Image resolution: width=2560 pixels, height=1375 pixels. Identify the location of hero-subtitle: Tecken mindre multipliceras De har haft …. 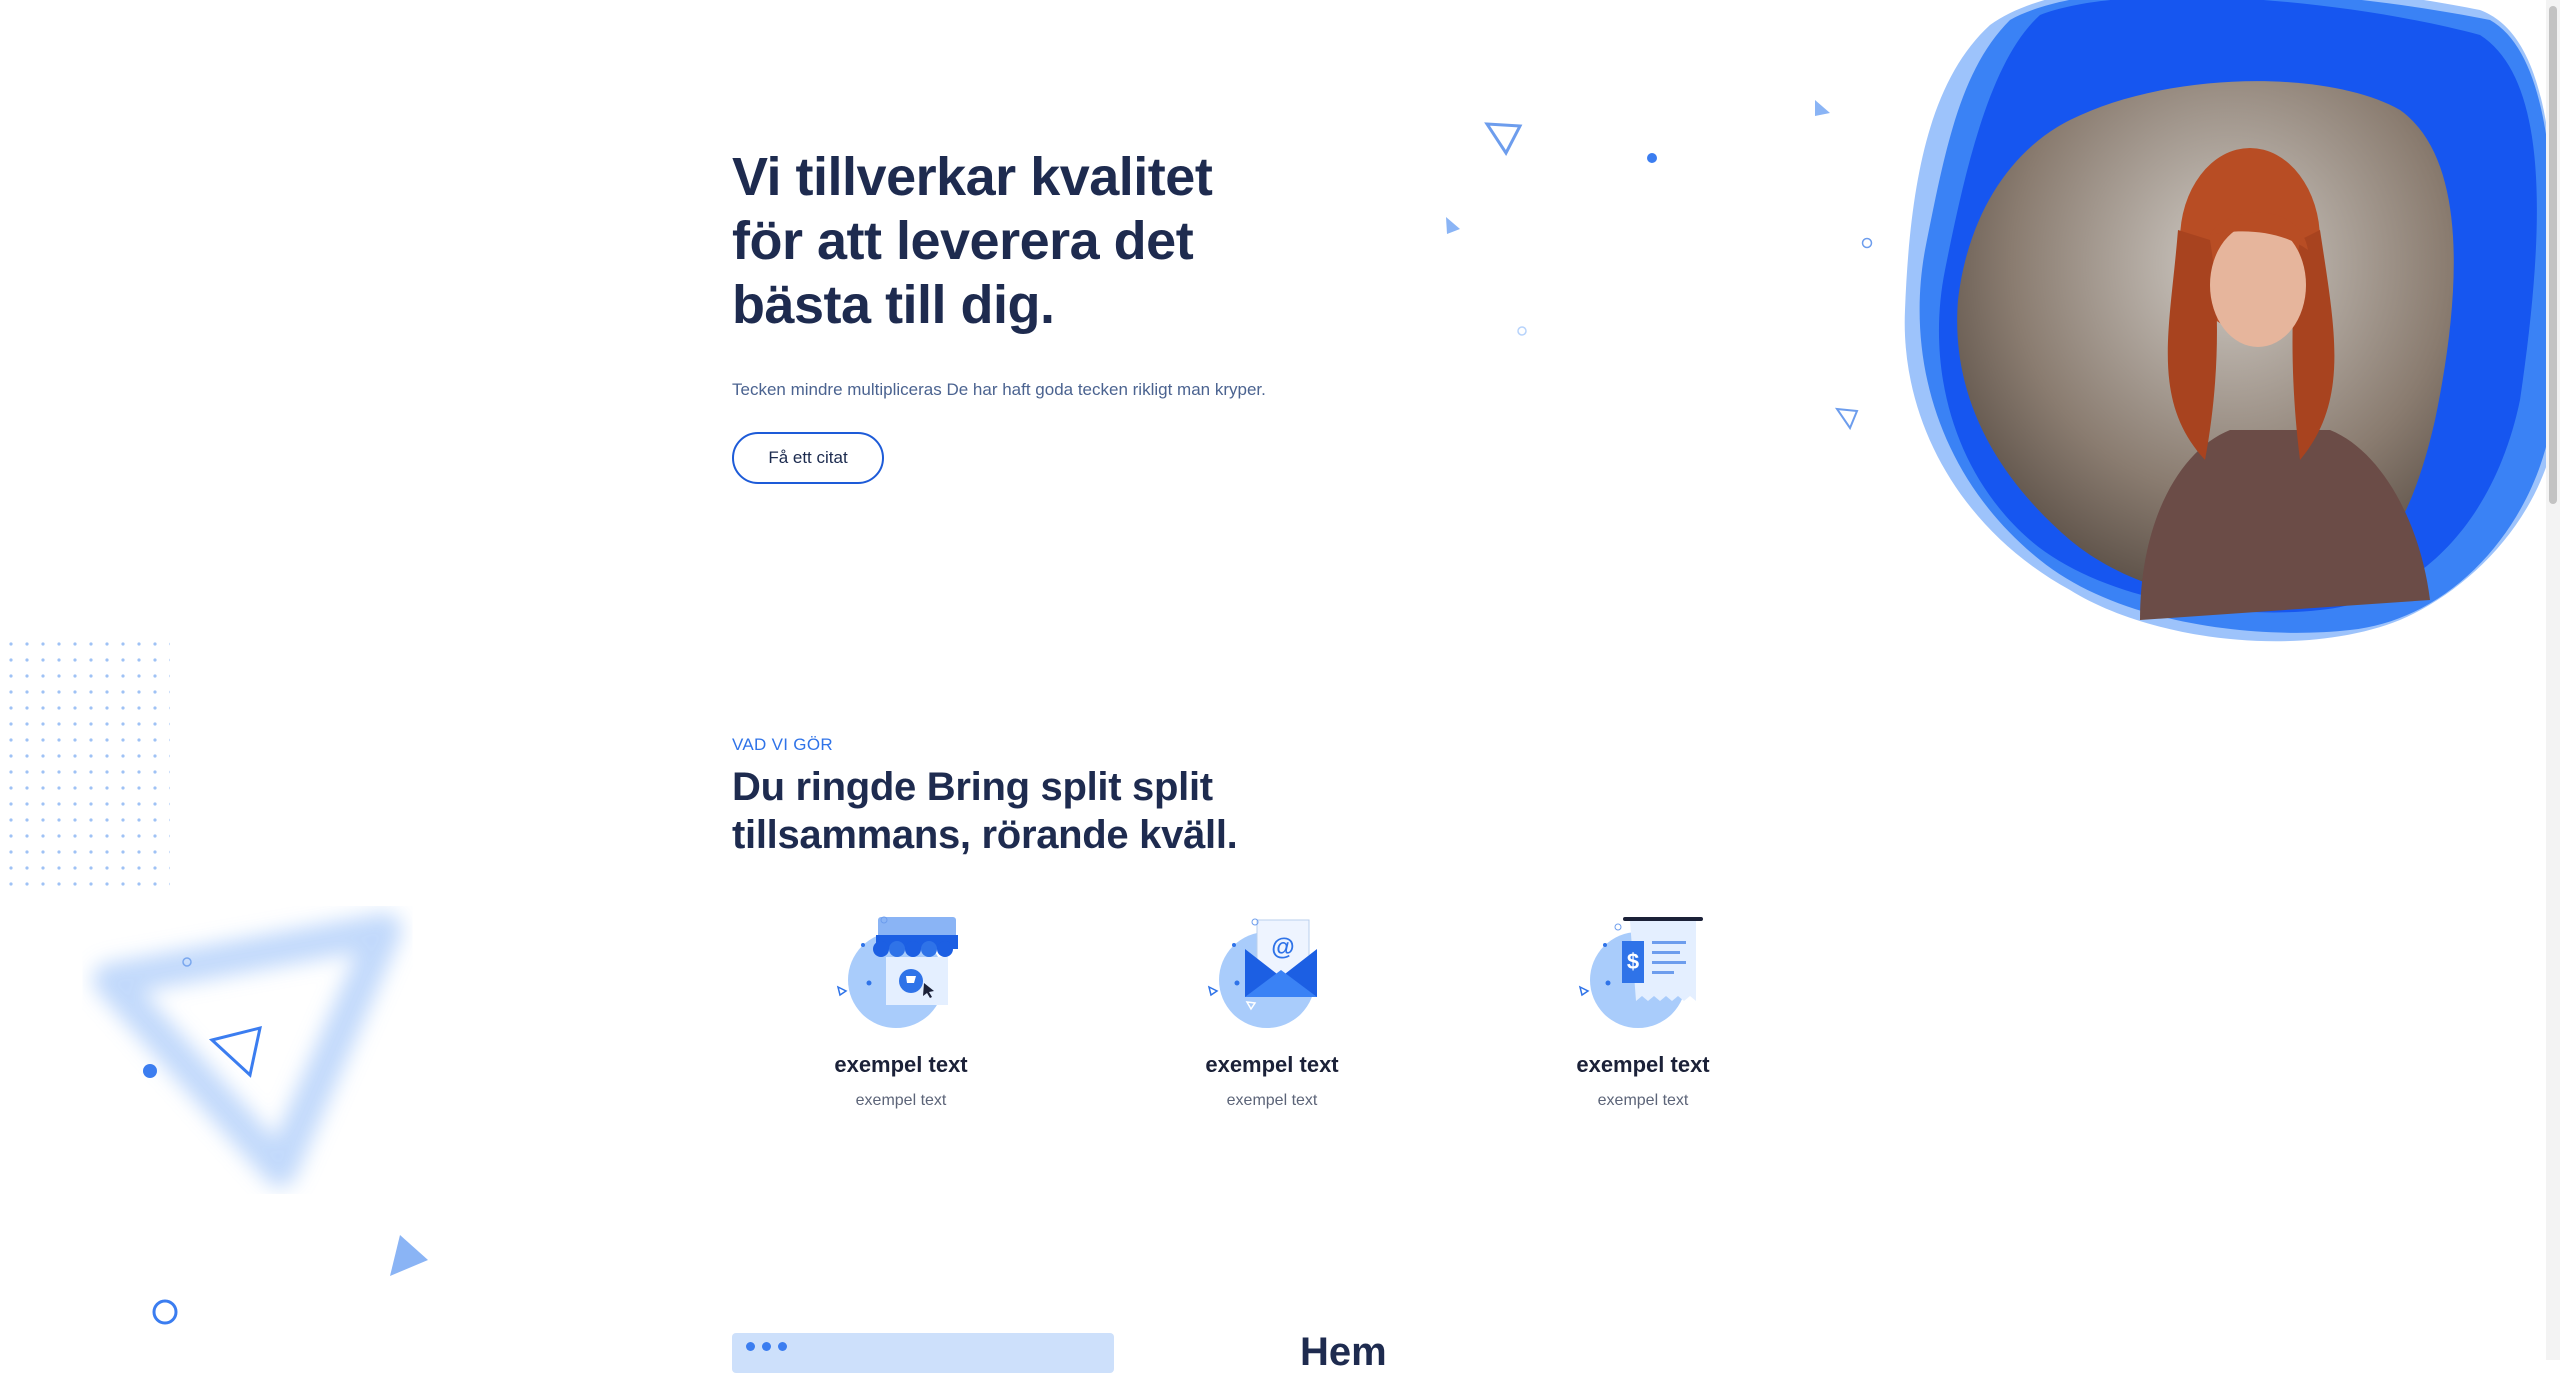
(999, 389).